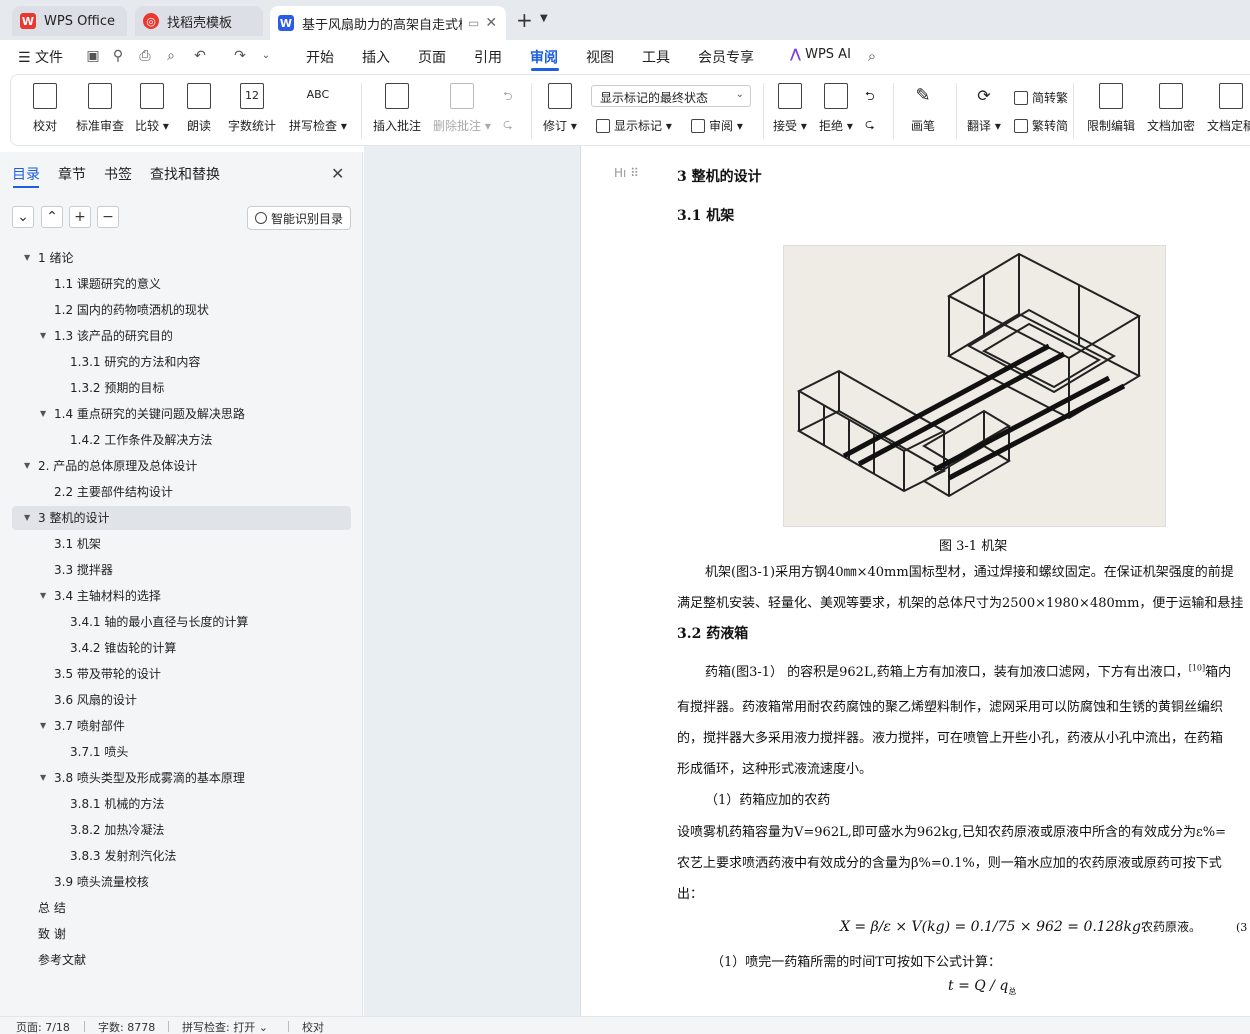 Image resolution: width=1250 pixels, height=1034 pixels. What do you see at coordinates (462, 108) in the screenshot?
I see `delete-comment-button: 删除批注 ▾` at bounding box center [462, 108].